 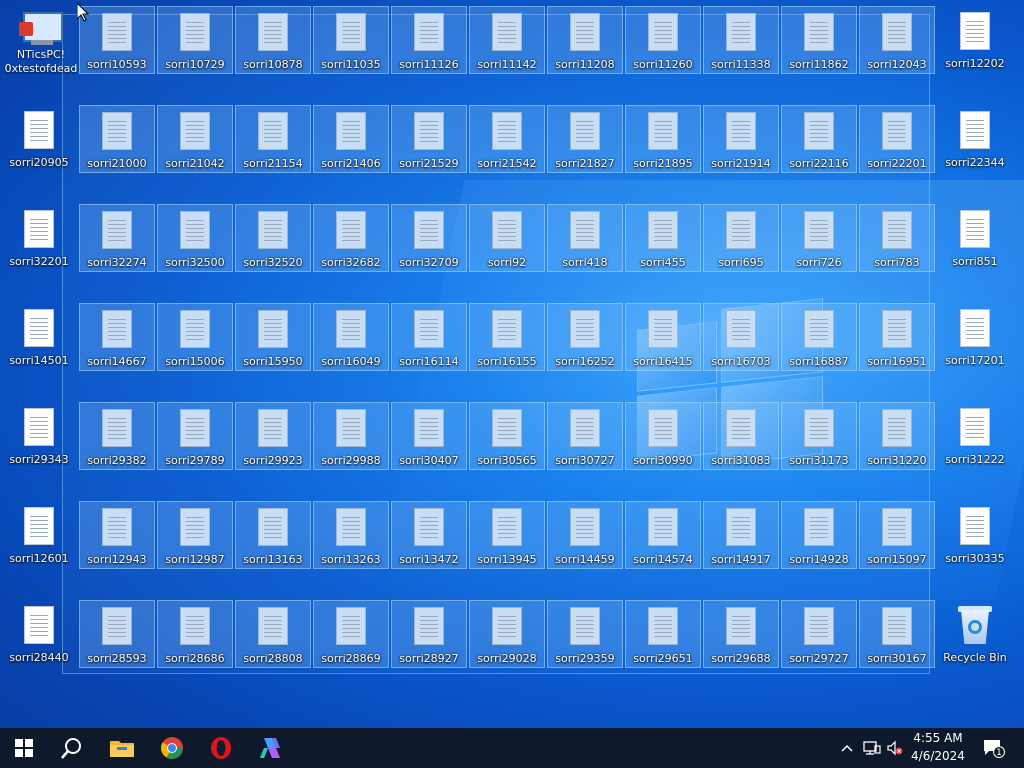 What do you see at coordinates (975, 634) in the screenshot?
I see `desktop-icon-recycle-bin: Recycle Bin` at bounding box center [975, 634].